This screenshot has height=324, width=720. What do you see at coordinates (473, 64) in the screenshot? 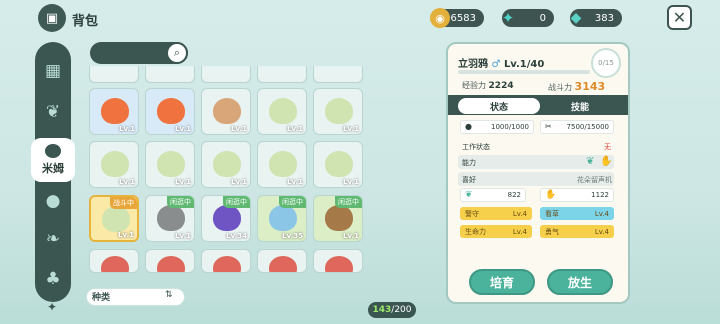
I see `pet-name-text: 立羽鸦` at bounding box center [473, 64].